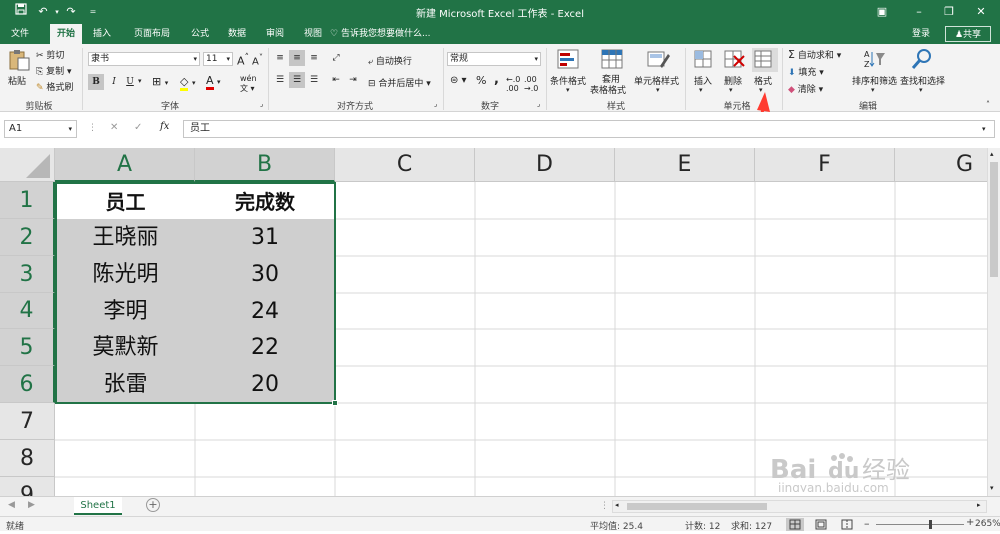  What do you see at coordinates (144, 59) in the screenshot?
I see `font-name-select: 隶书 ▾` at bounding box center [144, 59].